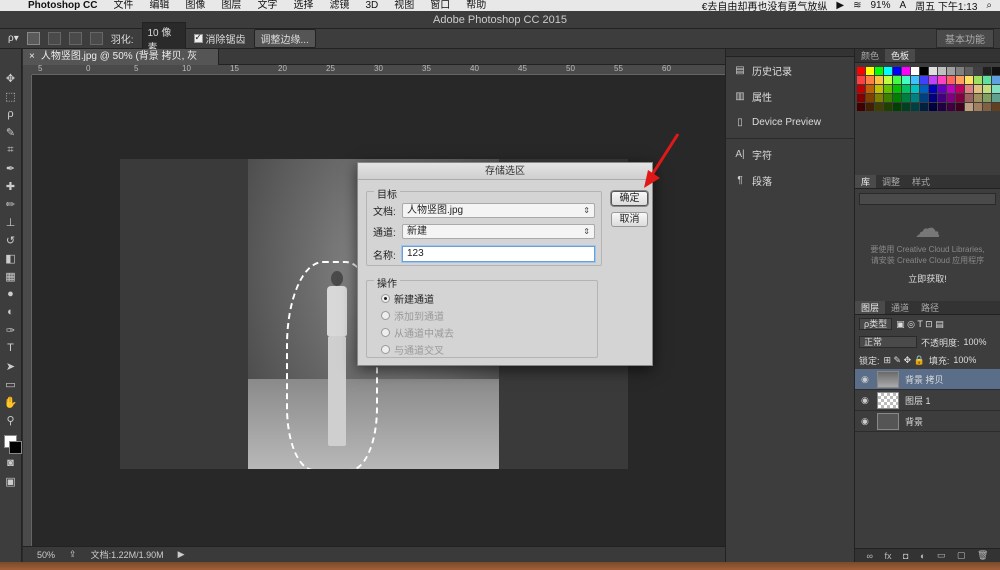 The width and height of the screenshot is (1000, 570). Describe the element at coordinates (54, 38) in the screenshot. I see `add-selection-button` at that location.